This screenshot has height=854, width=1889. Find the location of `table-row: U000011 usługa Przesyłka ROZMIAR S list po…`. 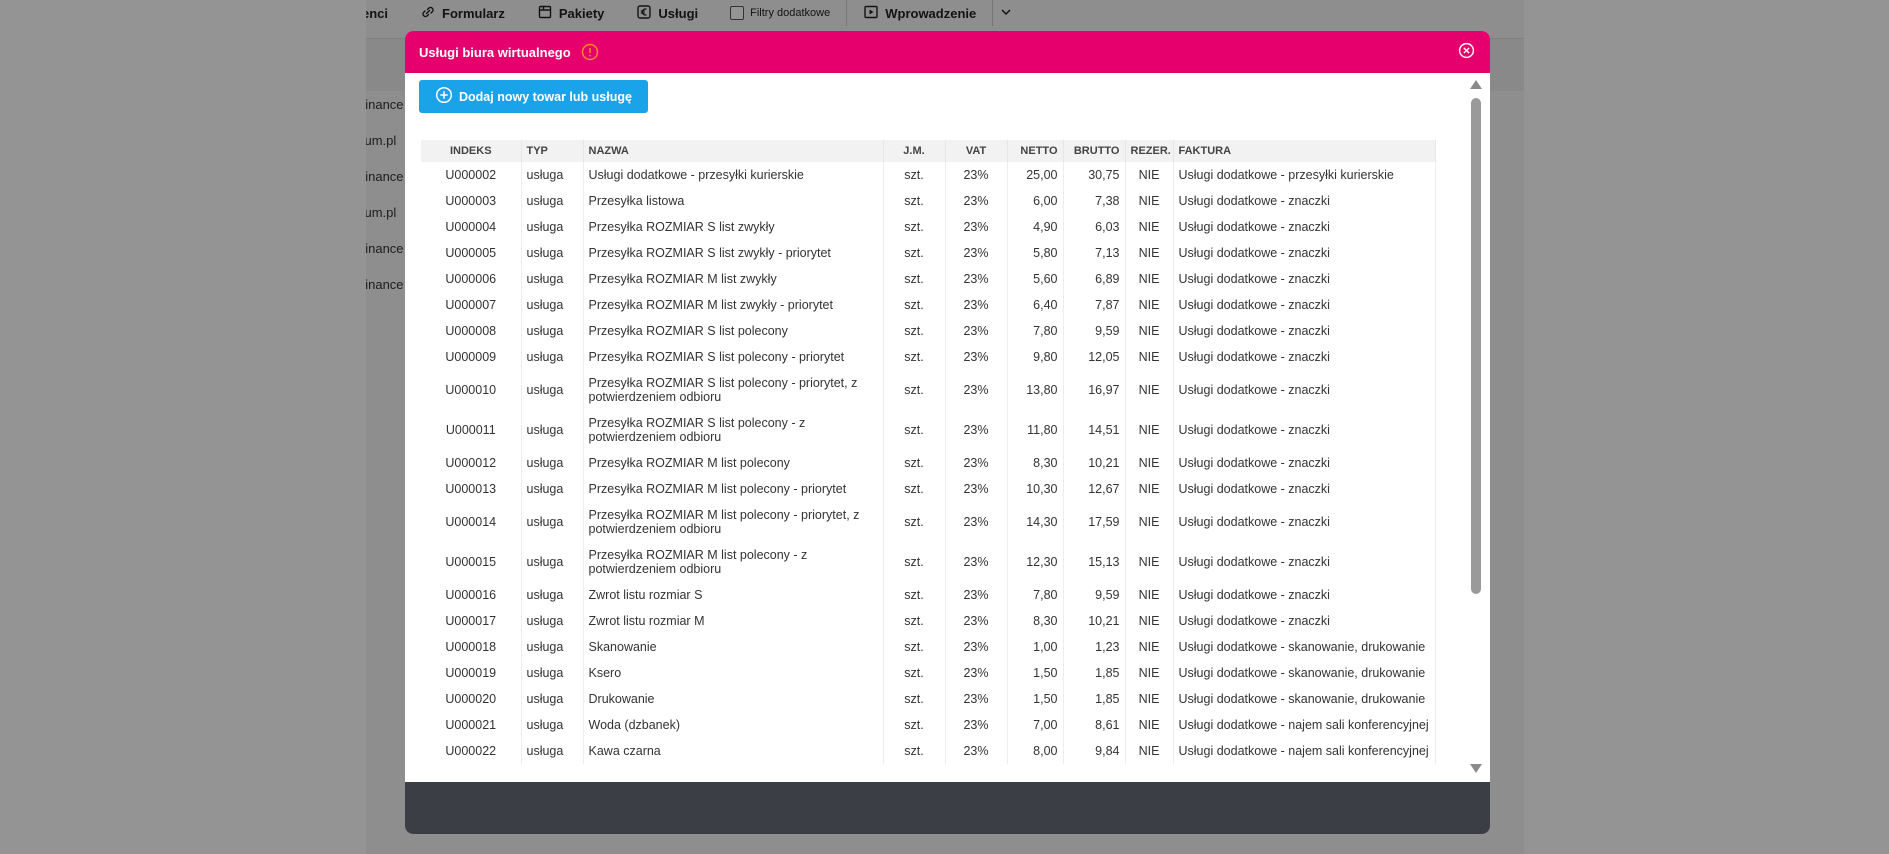

table-row: U000011 usługa Przesyłka ROZMIAR S list po… is located at coordinates (928, 430).